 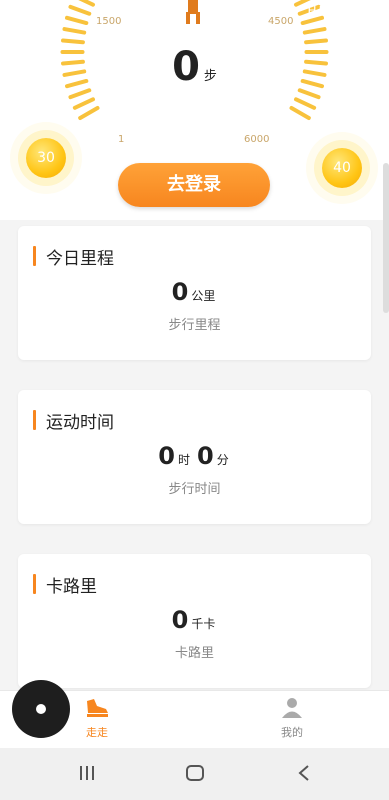 I want to click on card-title: 运动时间, so click(x=80, y=423).